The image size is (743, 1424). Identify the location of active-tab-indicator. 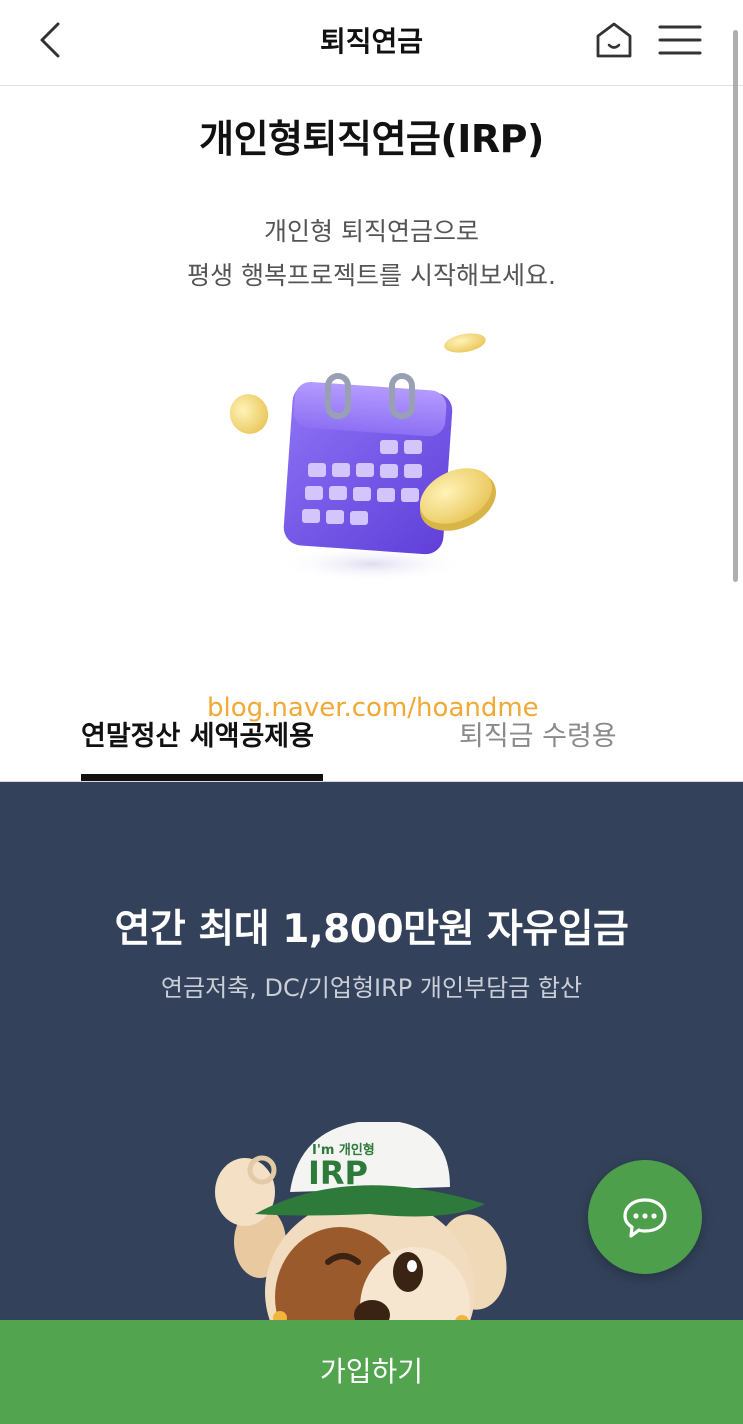
(202, 777).